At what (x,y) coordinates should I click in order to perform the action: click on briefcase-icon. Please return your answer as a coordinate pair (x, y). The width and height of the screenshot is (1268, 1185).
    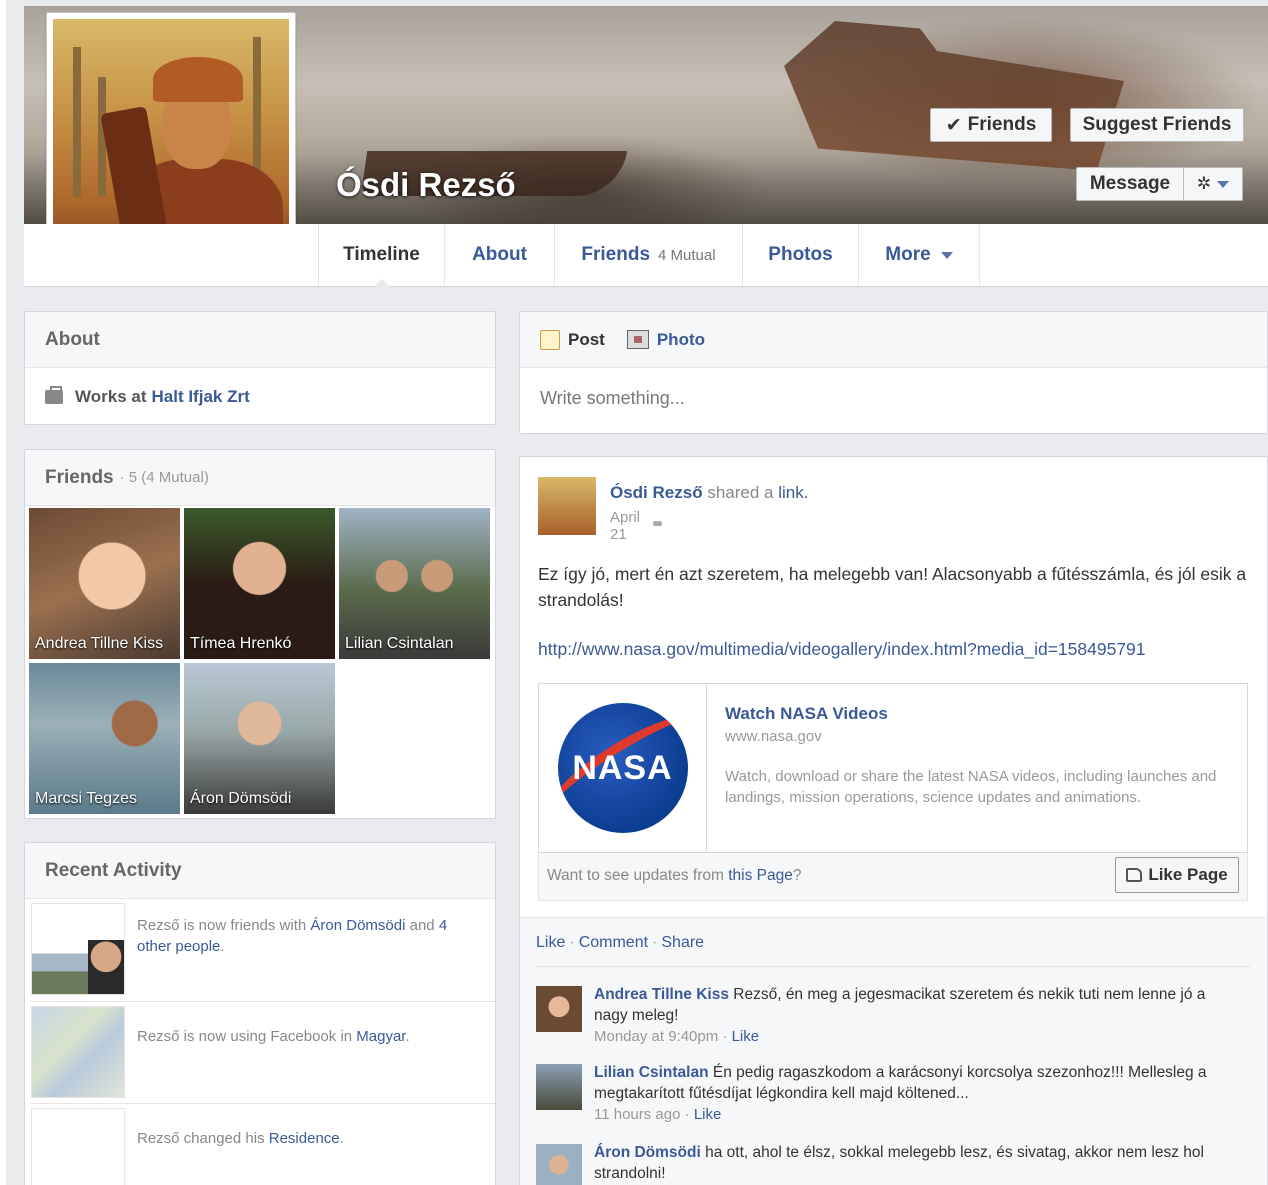
    Looking at the image, I should click on (54, 395).